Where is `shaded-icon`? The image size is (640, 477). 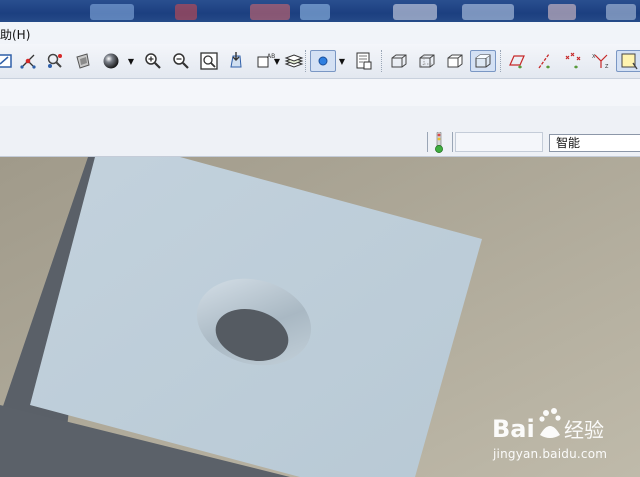 shaded-icon is located at coordinates (483, 61).